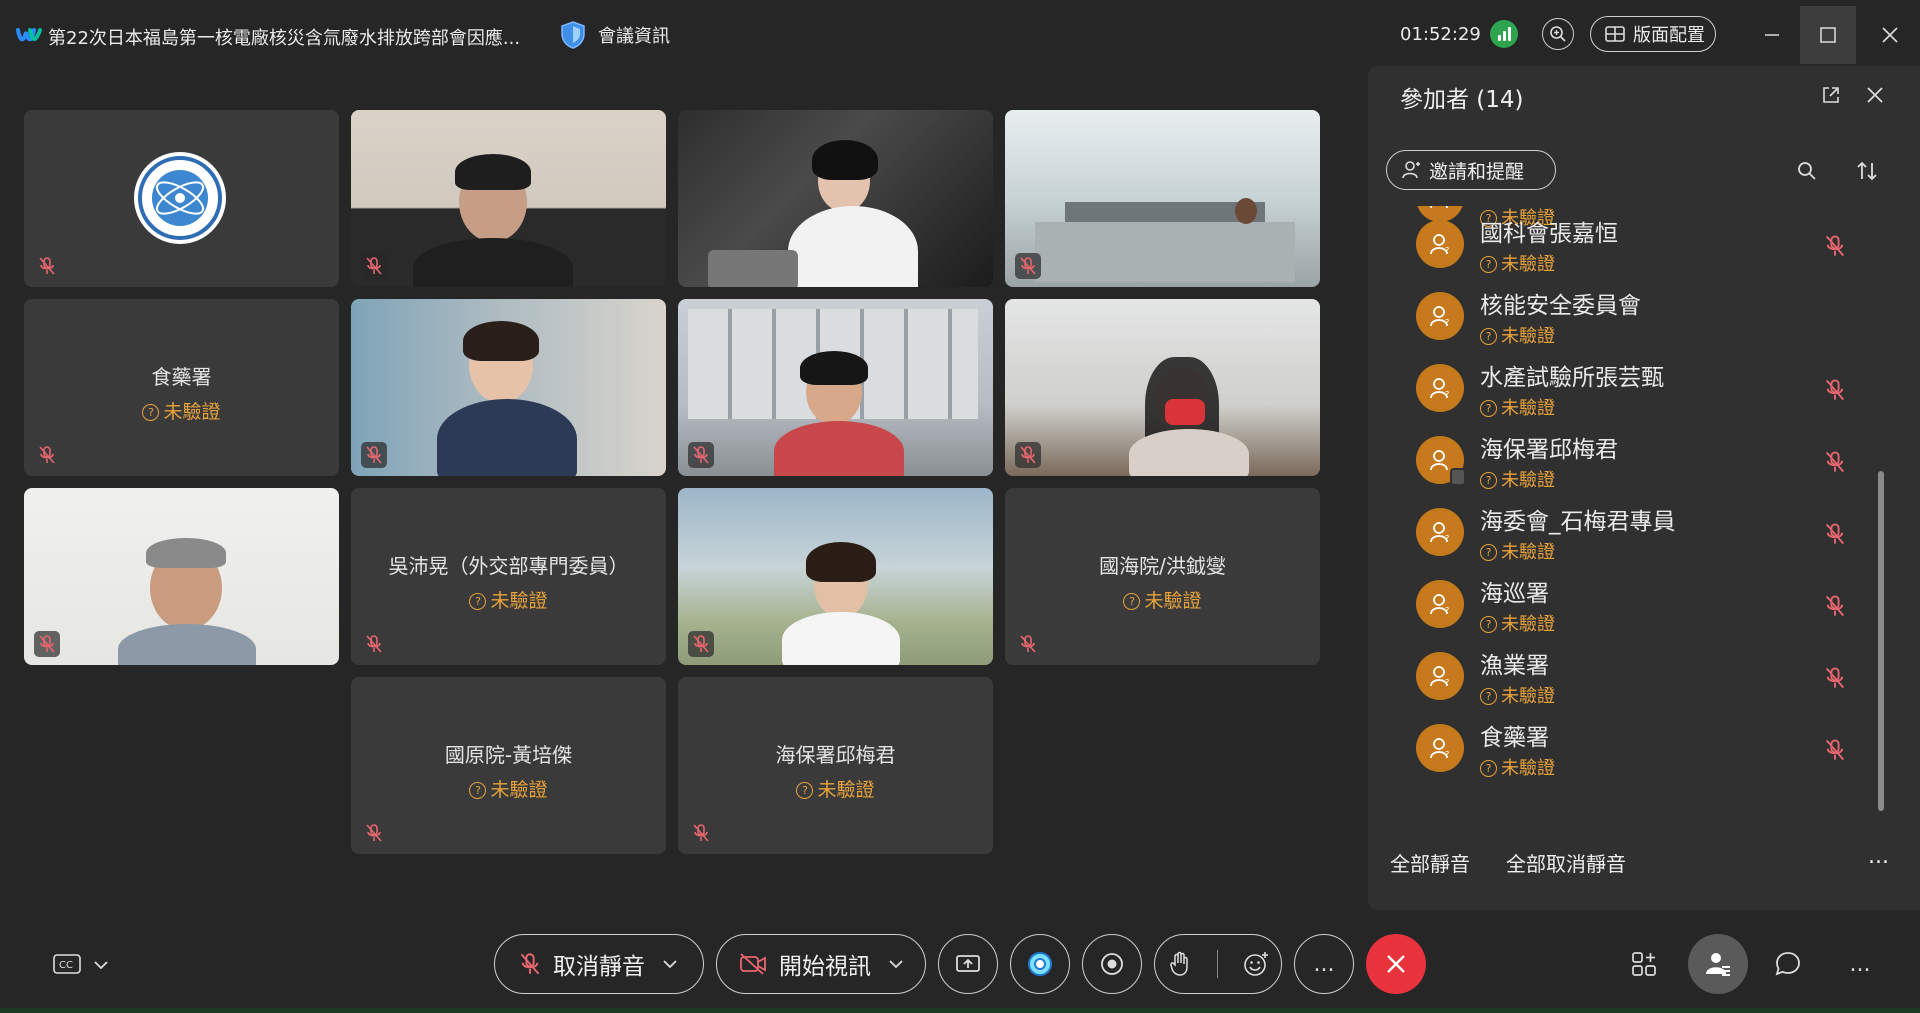 This screenshot has width=1920, height=1013. Describe the element at coordinates (1644, 964) in the screenshot. I see `apps-button` at that location.